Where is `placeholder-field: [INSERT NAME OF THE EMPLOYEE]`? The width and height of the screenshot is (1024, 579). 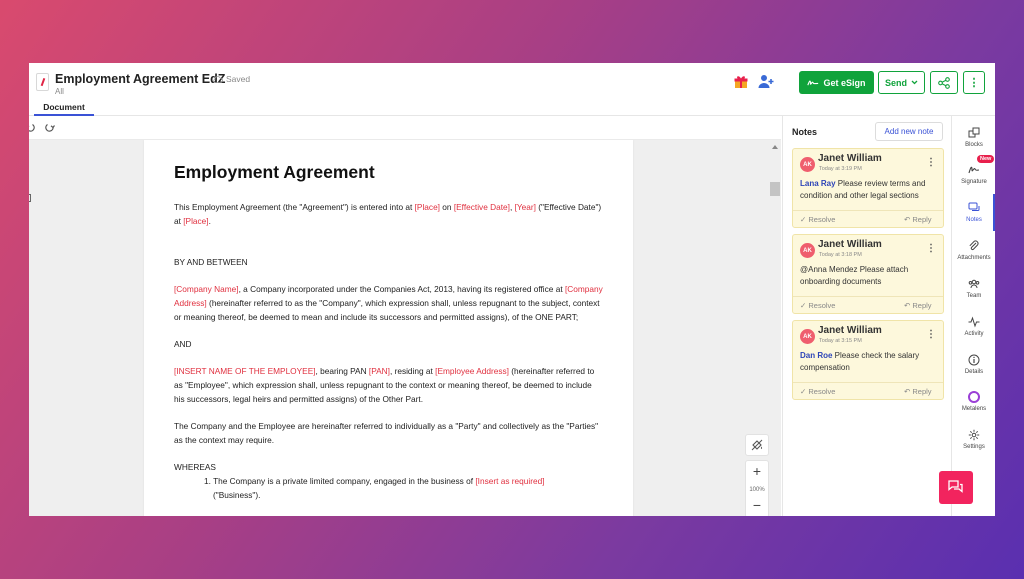
placeholder-field: [INSERT NAME OF THE EMPLOYEE] is located at coordinates (245, 371).